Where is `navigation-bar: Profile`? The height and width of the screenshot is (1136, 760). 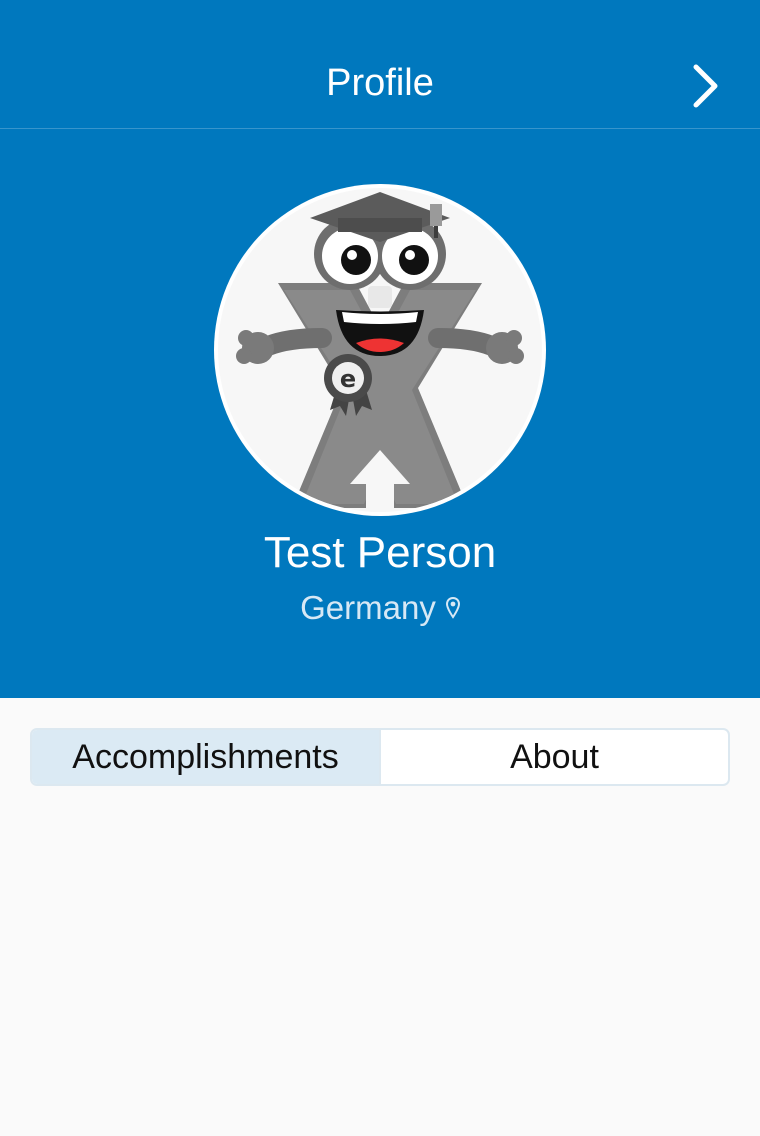 navigation-bar: Profile is located at coordinates (380, 64).